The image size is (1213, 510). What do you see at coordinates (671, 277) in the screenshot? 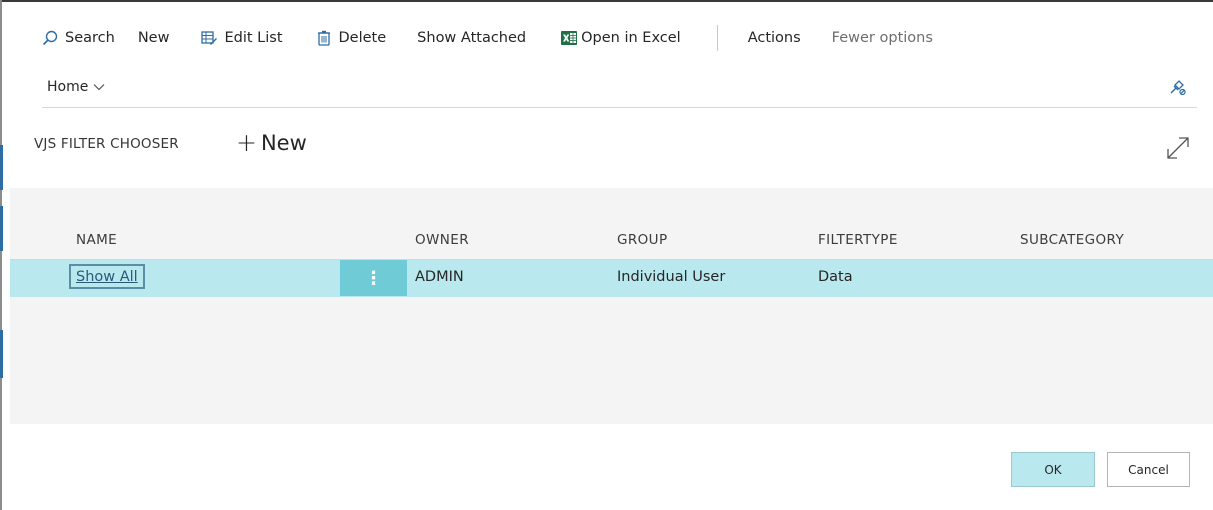
I see `group-cell: Individual User` at bounding box center [671, 277].